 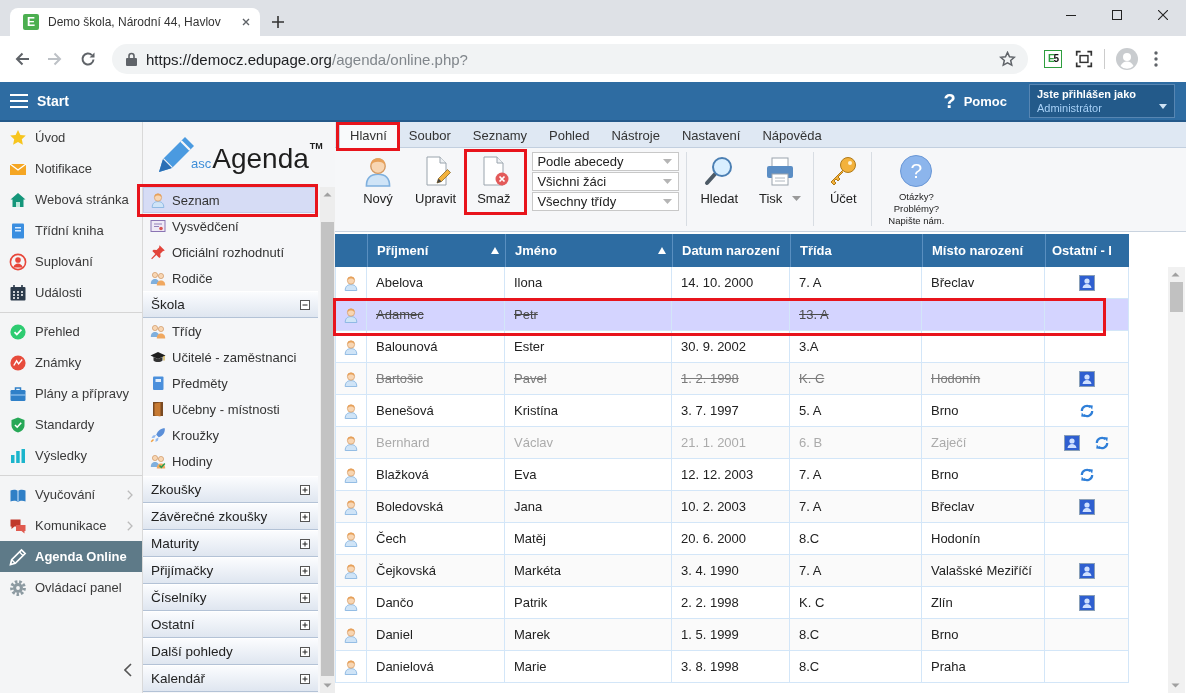 I want to click on group-header: Ostatní, so click(x=230, y=624).